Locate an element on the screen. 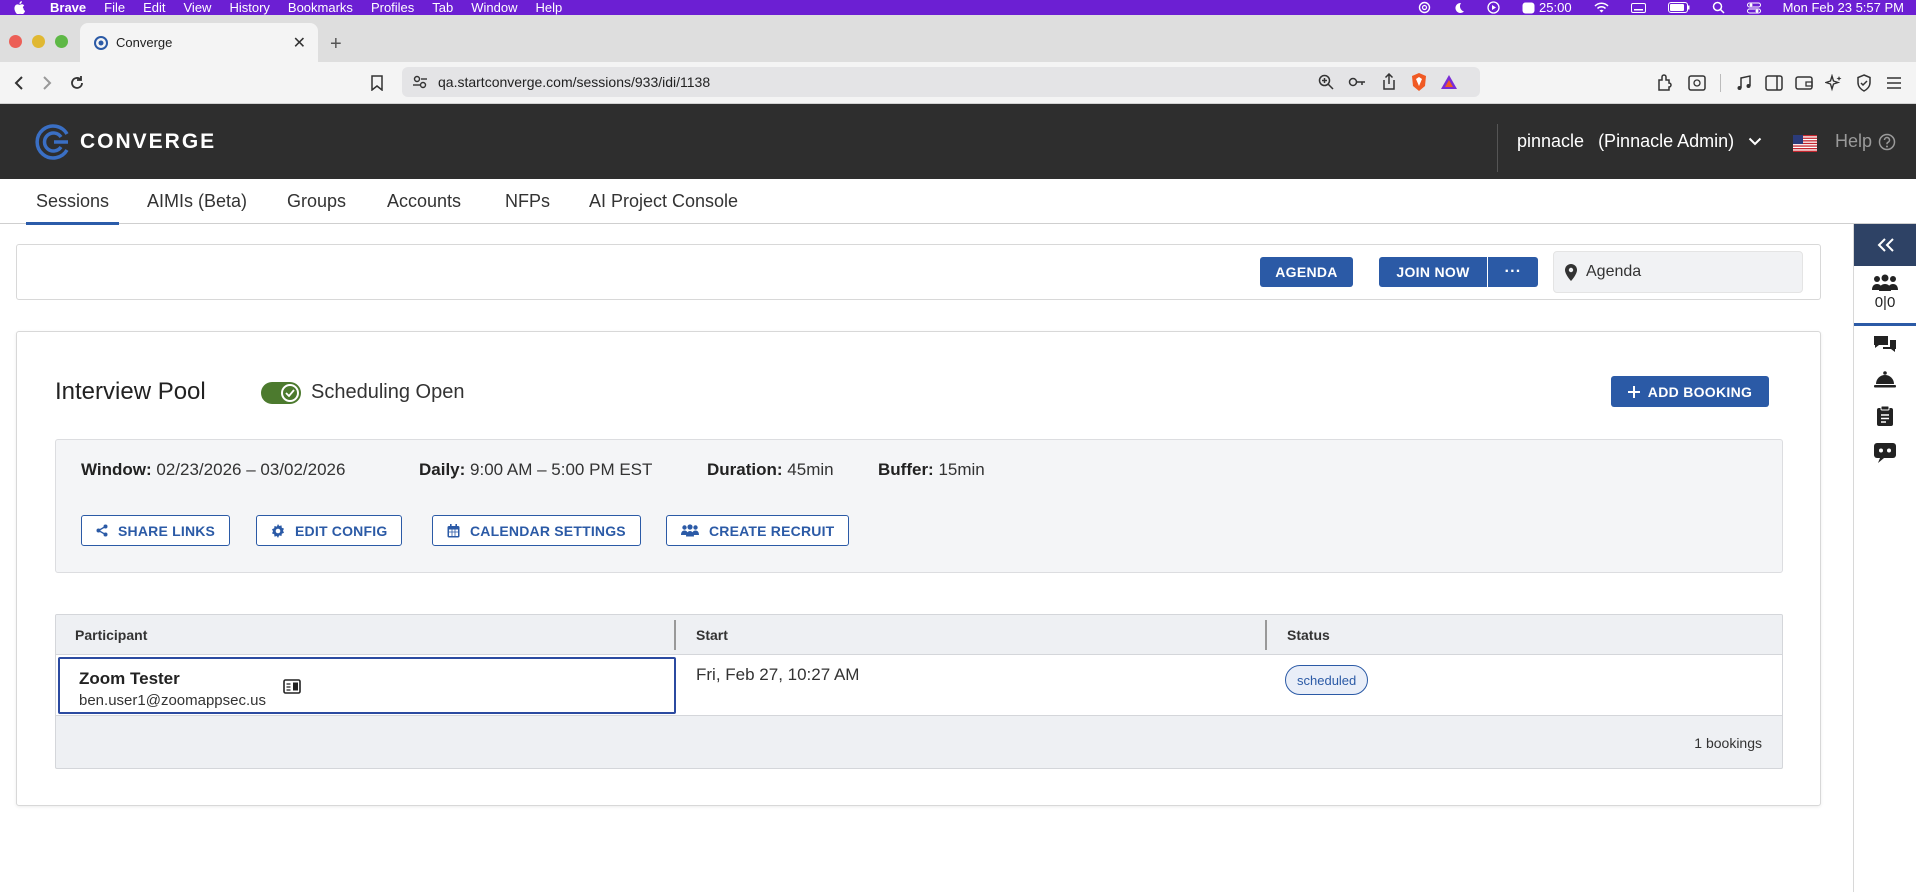 This screenshot has height=892, width=1916. location-select: Agenda is located at coordinates (1678, 272).